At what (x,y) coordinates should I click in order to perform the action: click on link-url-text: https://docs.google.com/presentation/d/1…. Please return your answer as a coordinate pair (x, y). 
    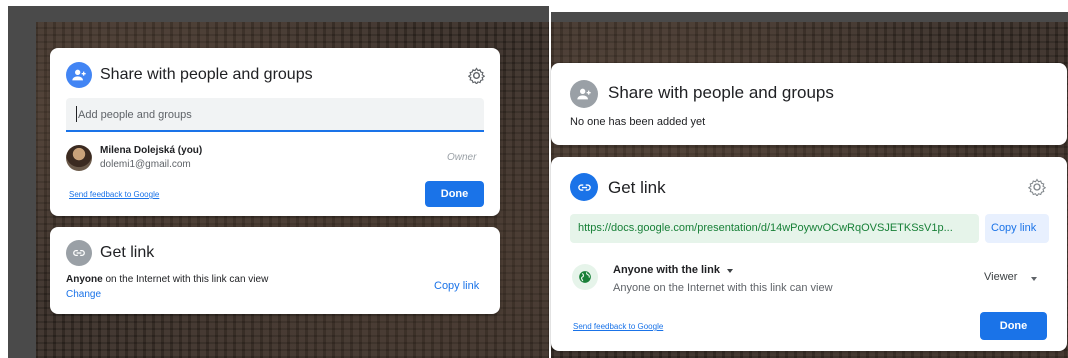
    Looking at the image, I should click on (765, 228).